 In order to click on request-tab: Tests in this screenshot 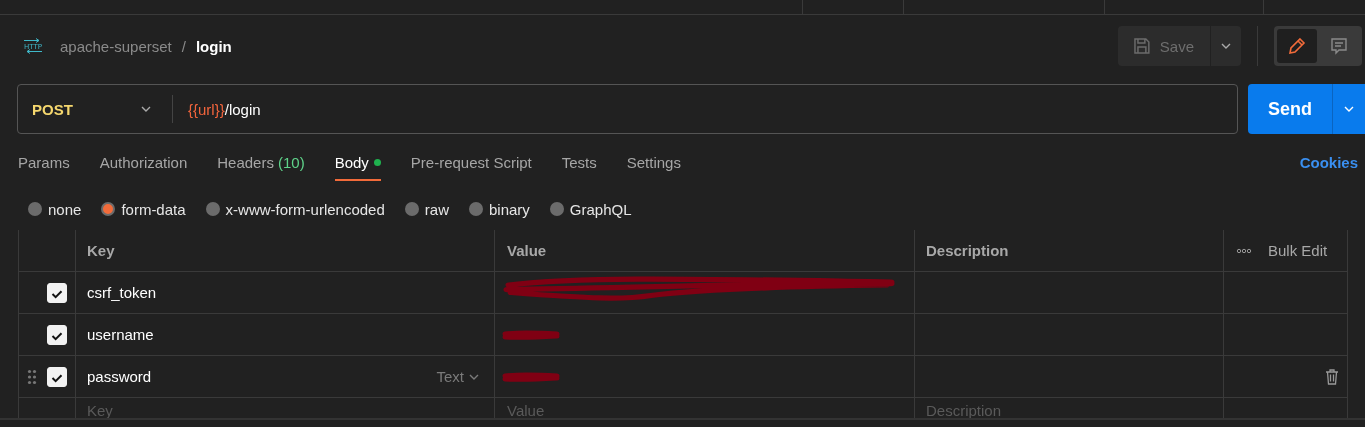, I will do `click(579, 167)`.